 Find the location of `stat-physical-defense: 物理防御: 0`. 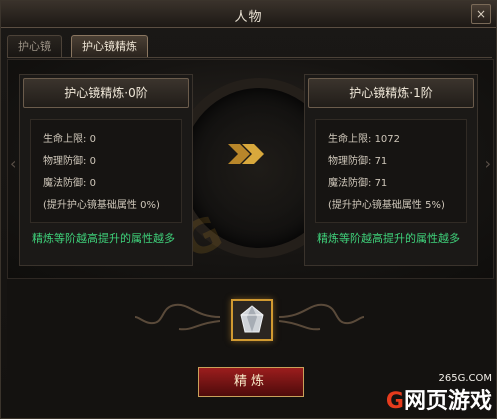

stat-physical-defense: 物理防御: 0 is located at coordinates (69, 161).